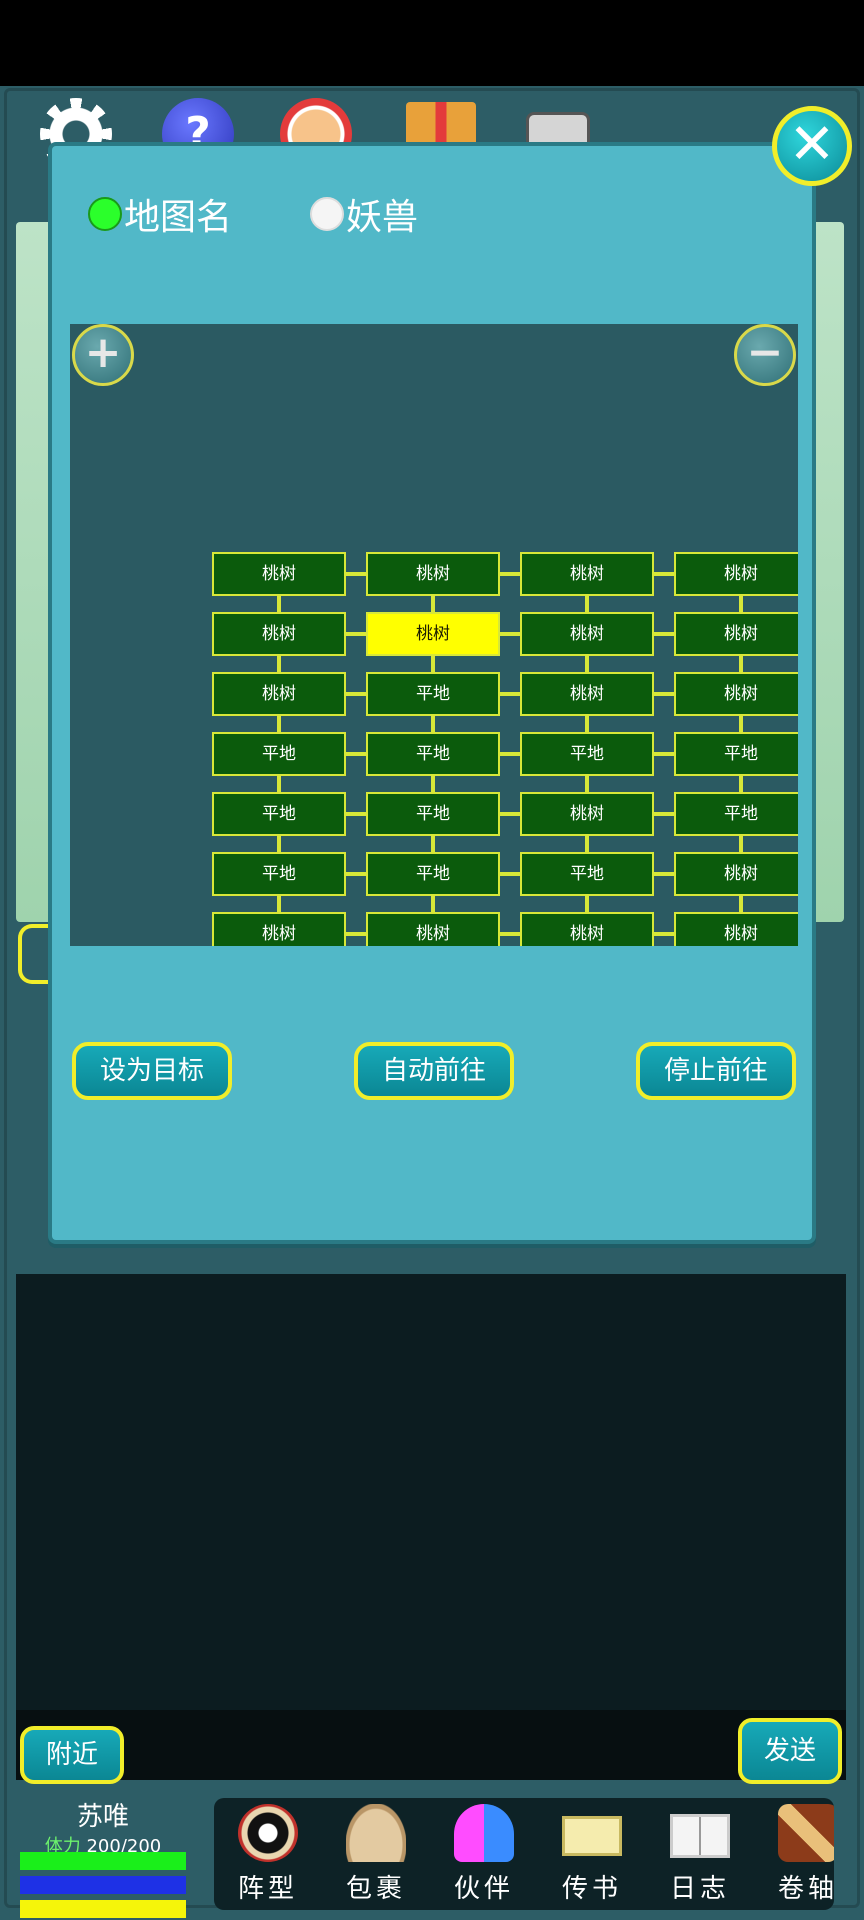  Describe the element at coordinates (152, 1071) in the screenshot. I see `set-target-button: 设为目标` at that location.